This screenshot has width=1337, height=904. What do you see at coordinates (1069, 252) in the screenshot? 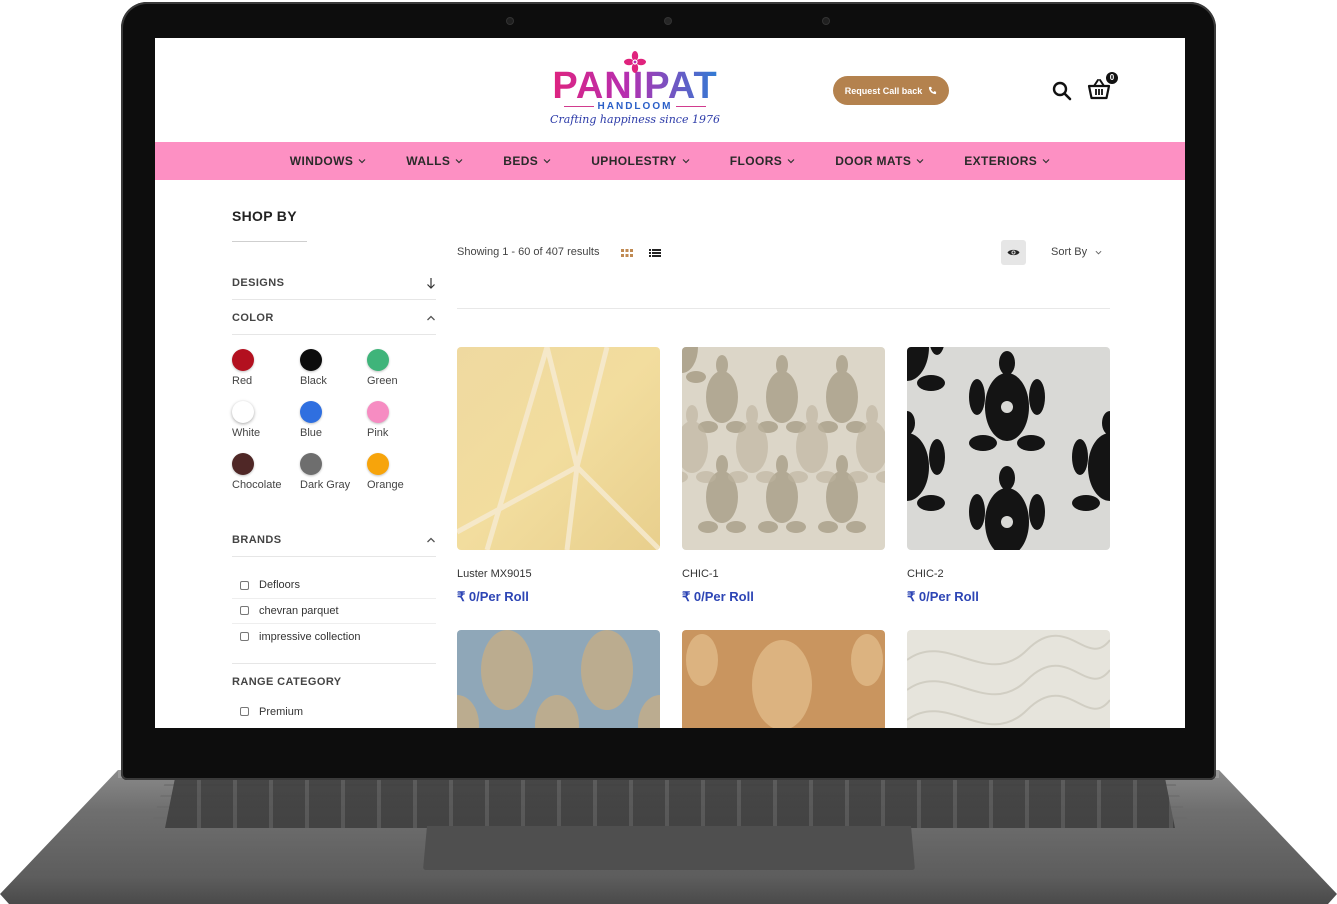
I see `sort-label: Sort By` at bounding box center [1069, 252].